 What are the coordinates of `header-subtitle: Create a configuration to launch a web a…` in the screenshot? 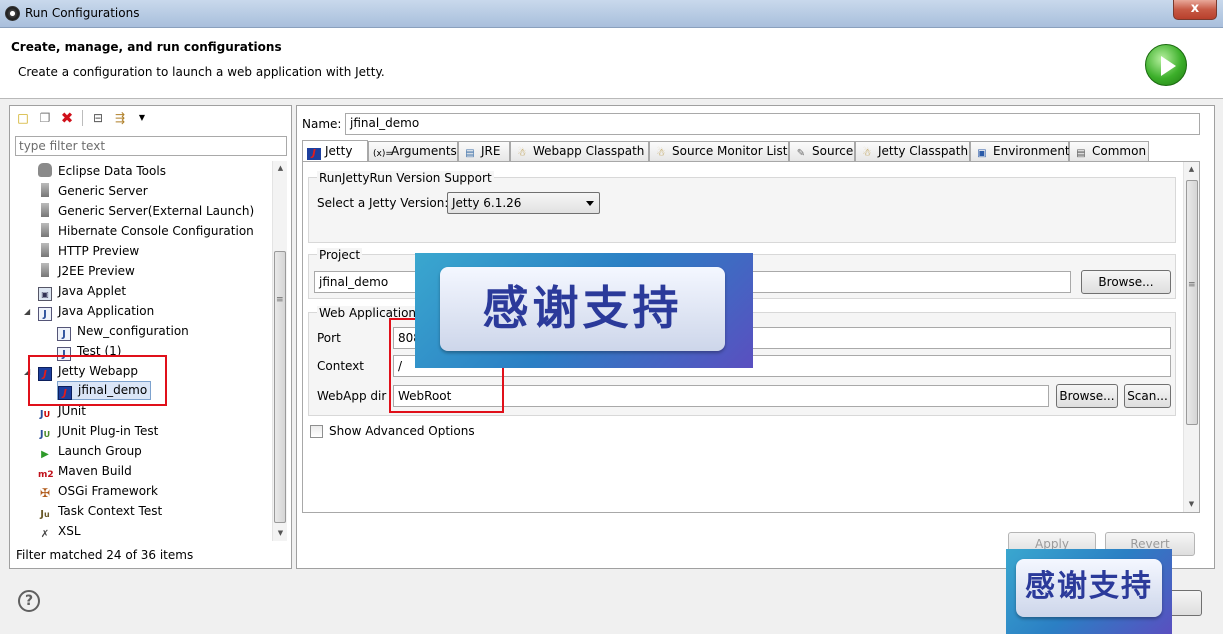 It's located at (201, 72).